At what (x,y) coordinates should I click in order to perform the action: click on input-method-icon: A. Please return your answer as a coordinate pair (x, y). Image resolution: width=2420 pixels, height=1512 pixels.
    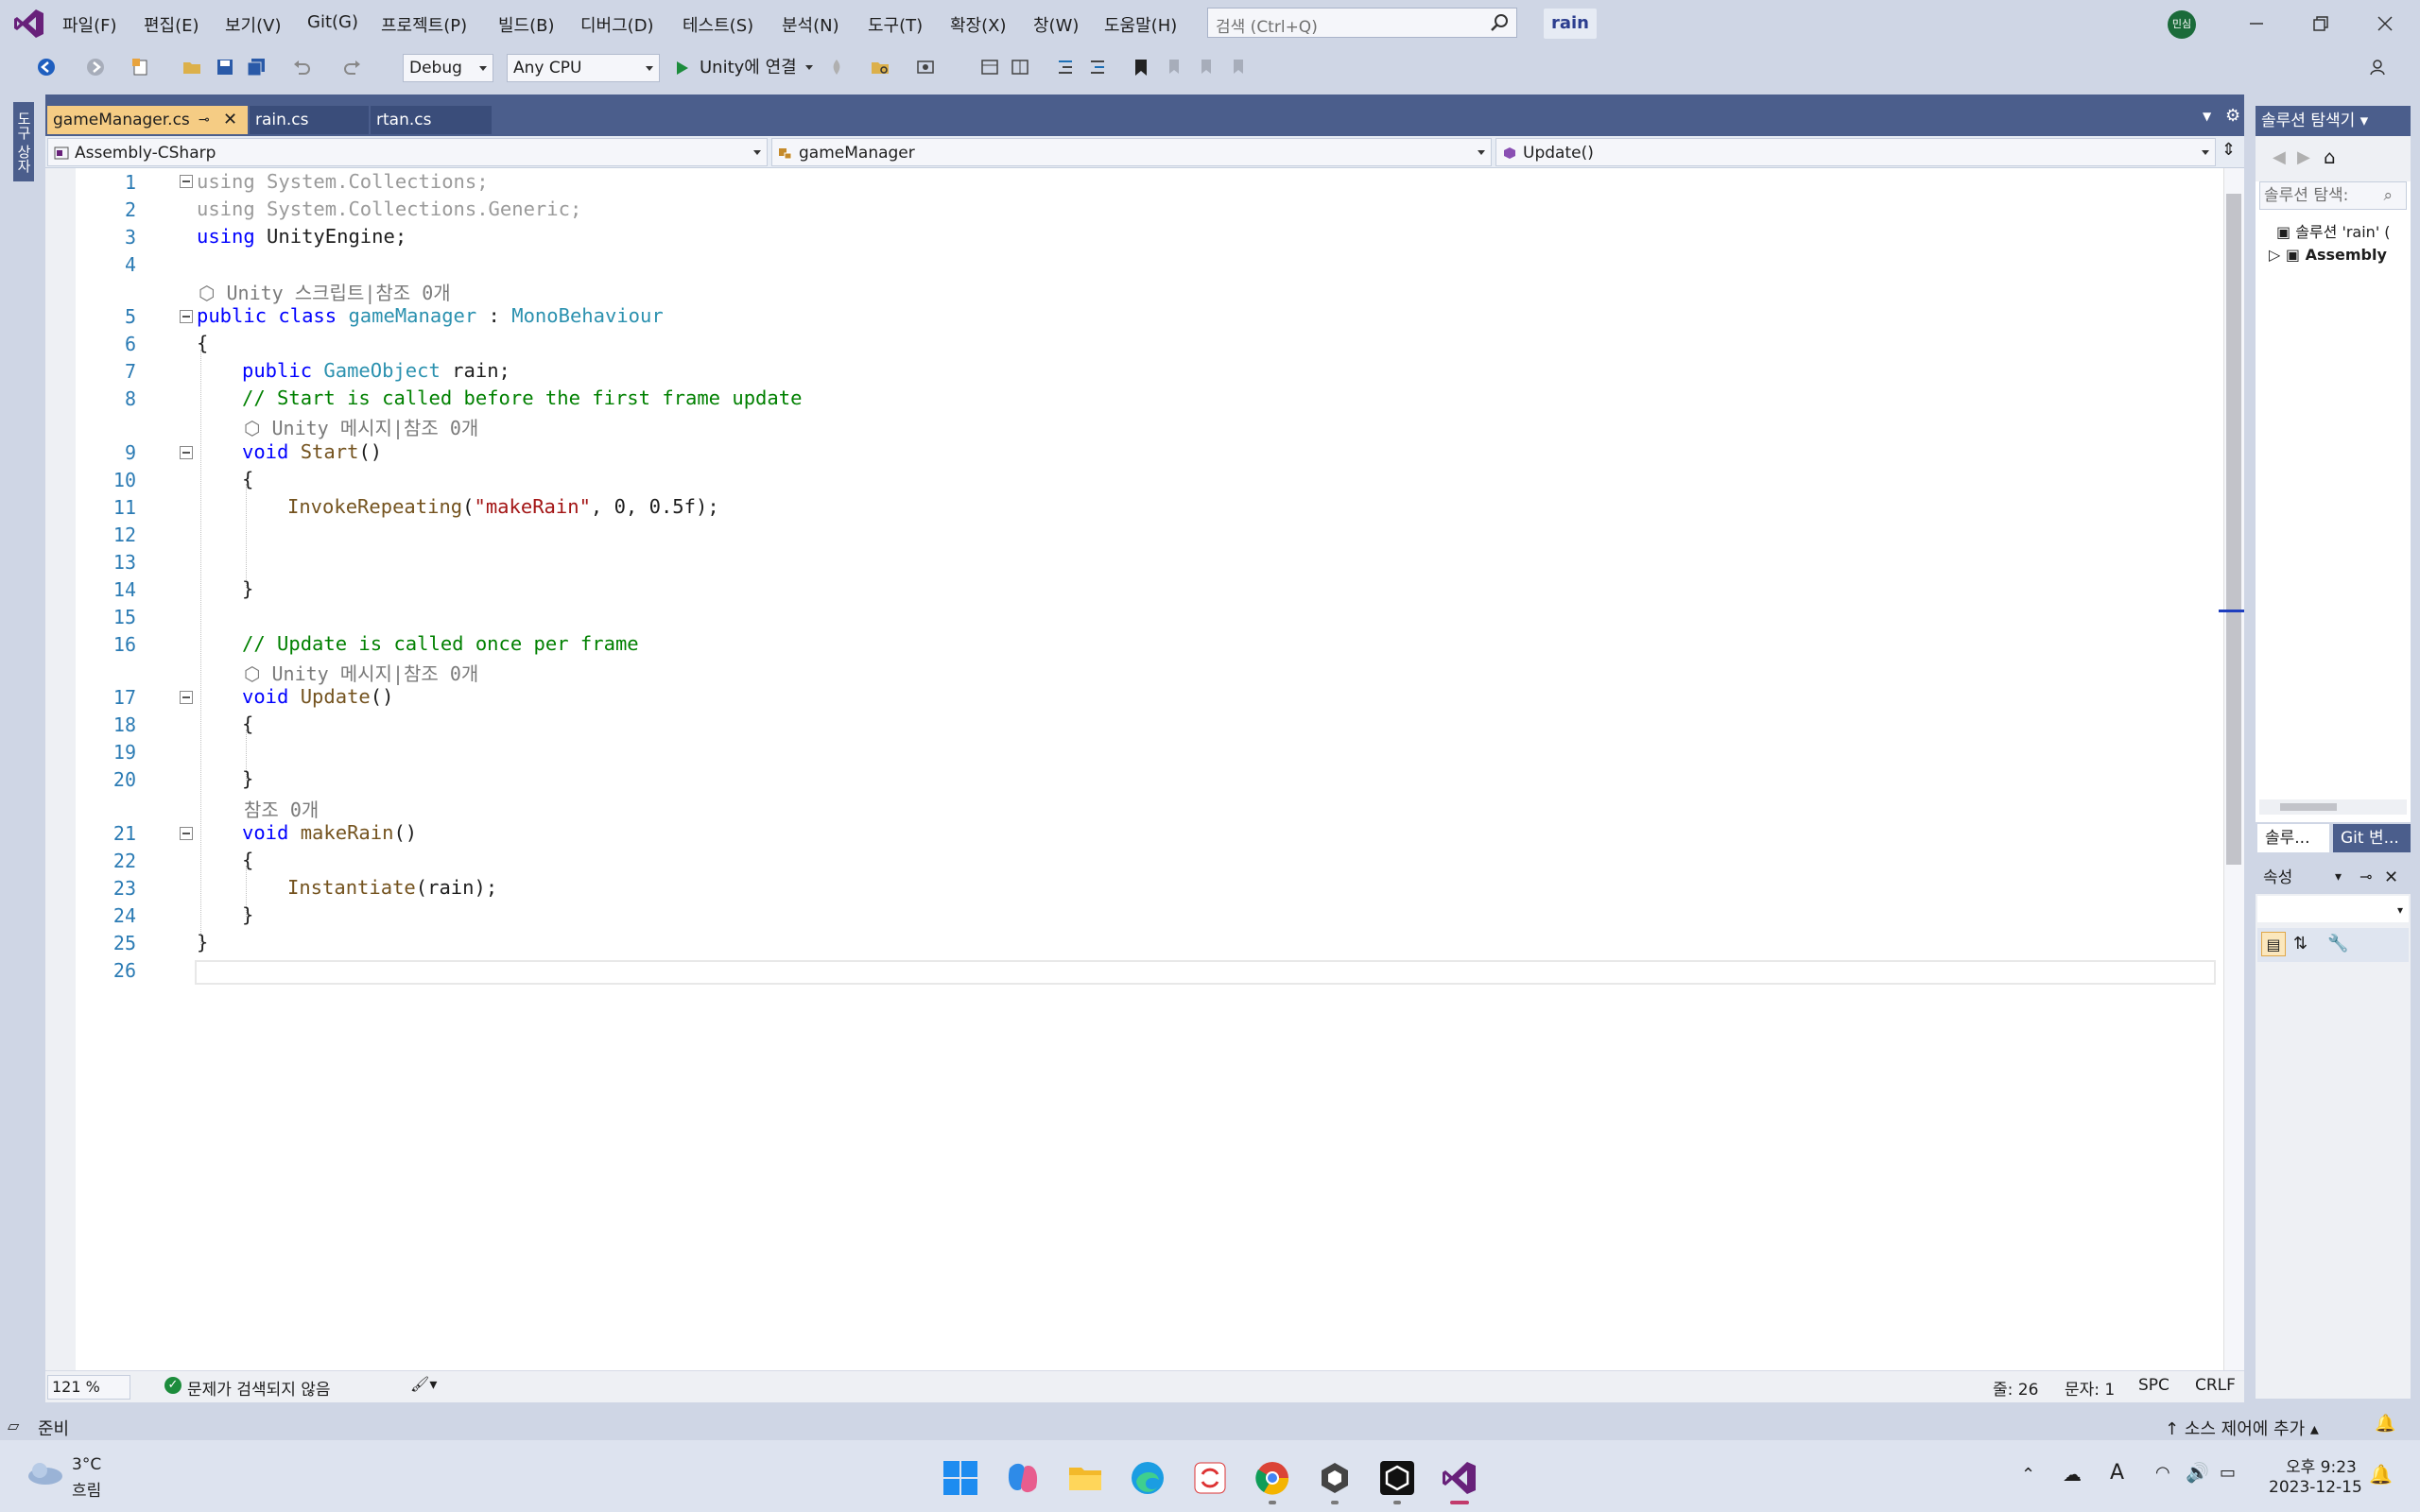
    Looking at the image, I should click on (2117, 1473).